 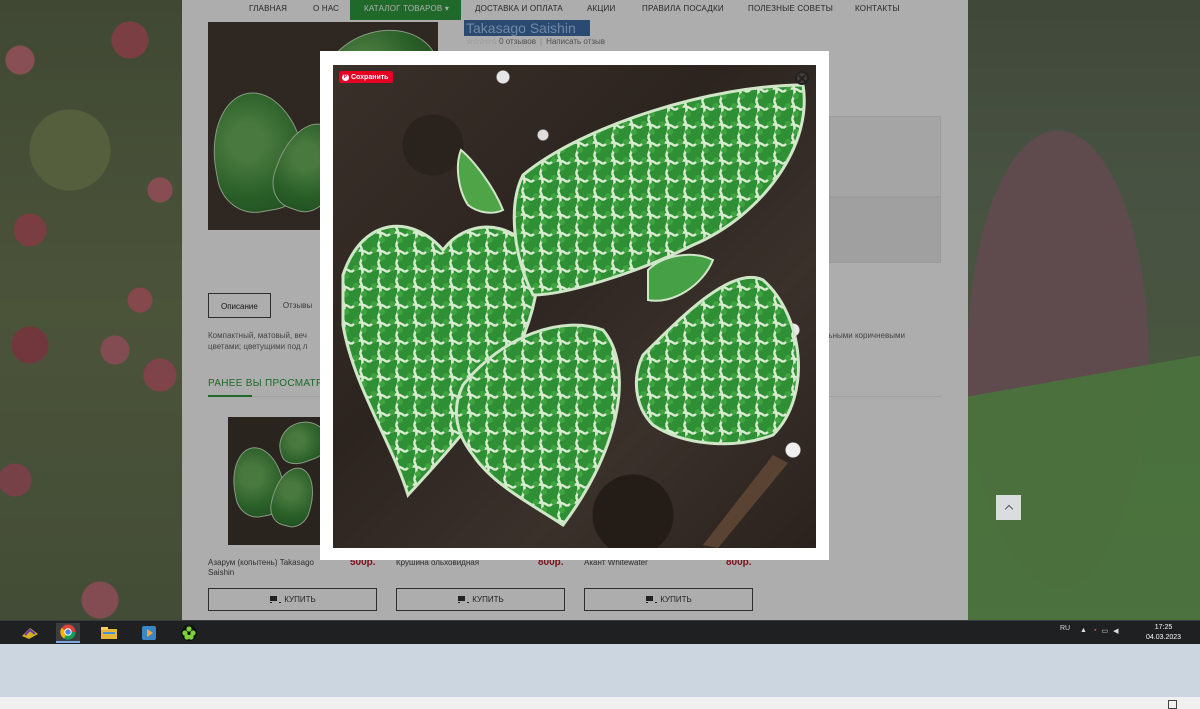 What do you see at coordinates (68, 633) in the screenshot?
I see `chrome-icon` at bounding box center [68, 633].